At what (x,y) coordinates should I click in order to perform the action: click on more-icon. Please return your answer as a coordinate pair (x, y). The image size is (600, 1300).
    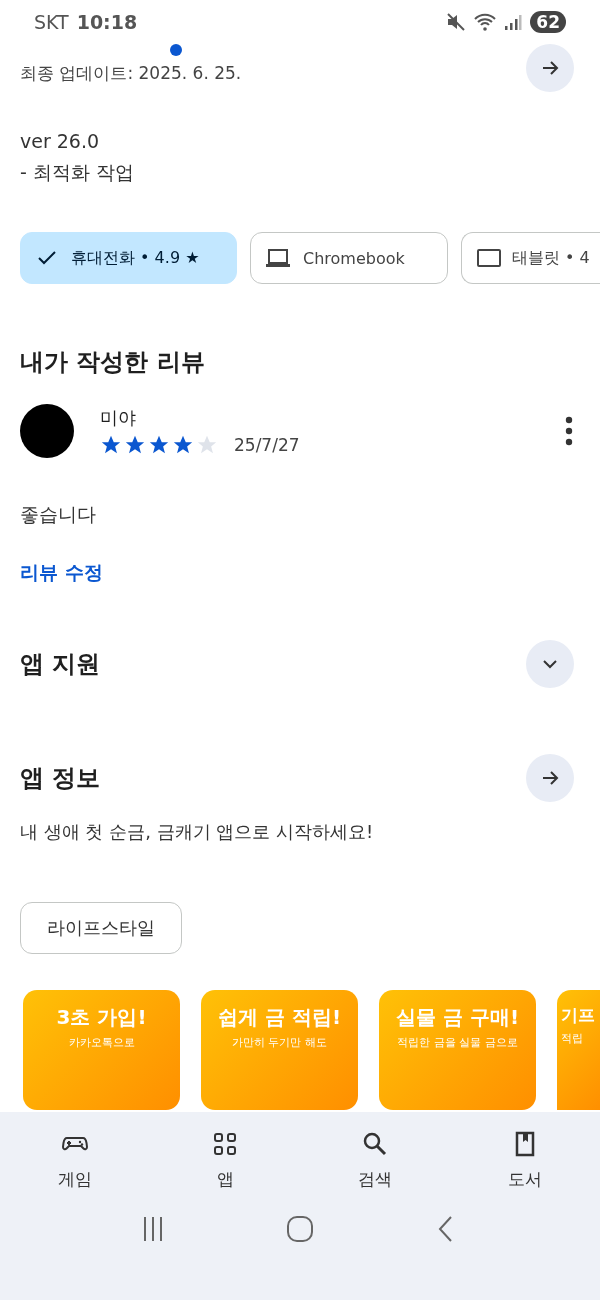
    Looking at the image, I should click on (569, 431).